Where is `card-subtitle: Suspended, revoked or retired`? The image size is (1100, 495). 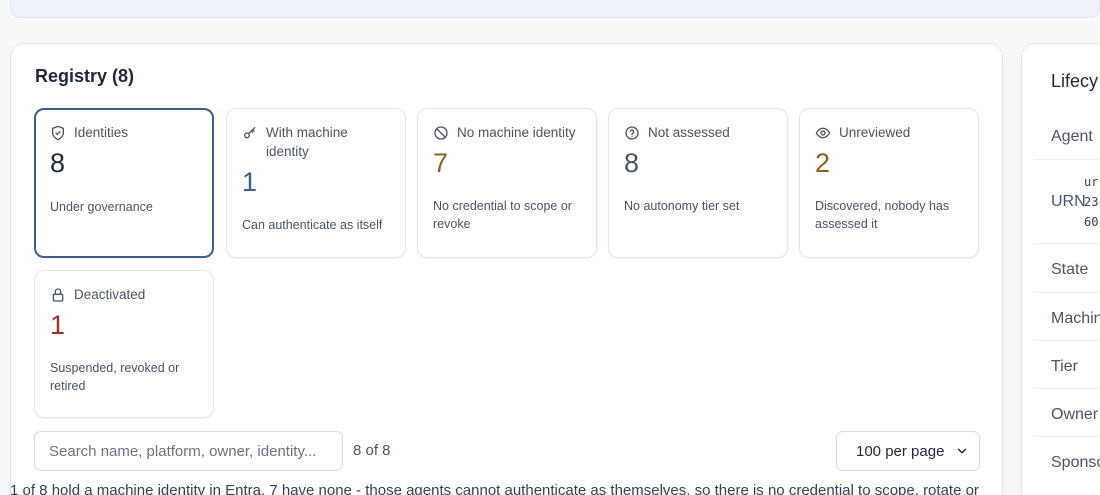
card-subtitle: Suspended, revoked or retired is located at coordinates (115, 377).